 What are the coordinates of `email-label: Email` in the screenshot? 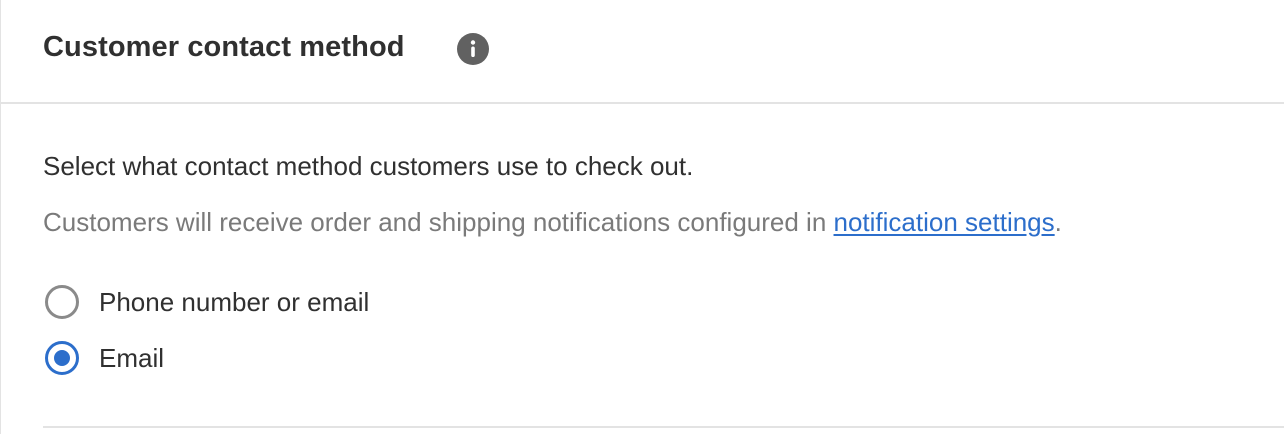 It's located at (131, 358).